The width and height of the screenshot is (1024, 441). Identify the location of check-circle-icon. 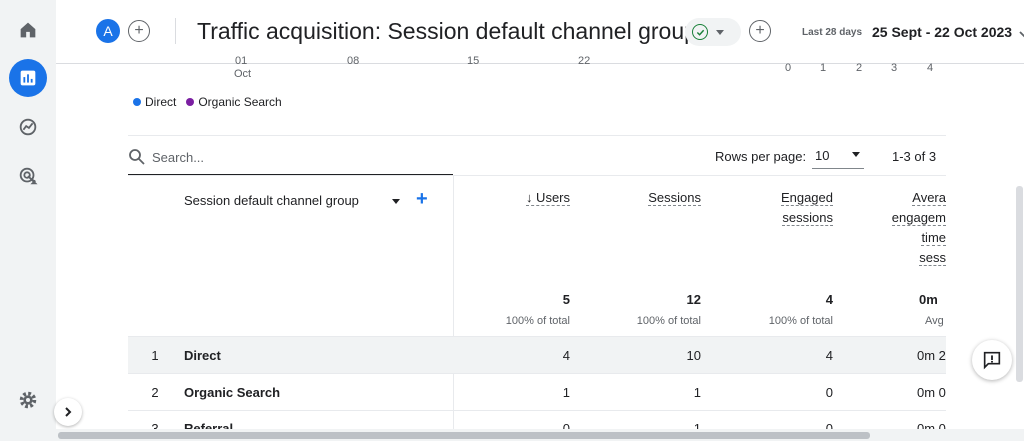
(700, 32).